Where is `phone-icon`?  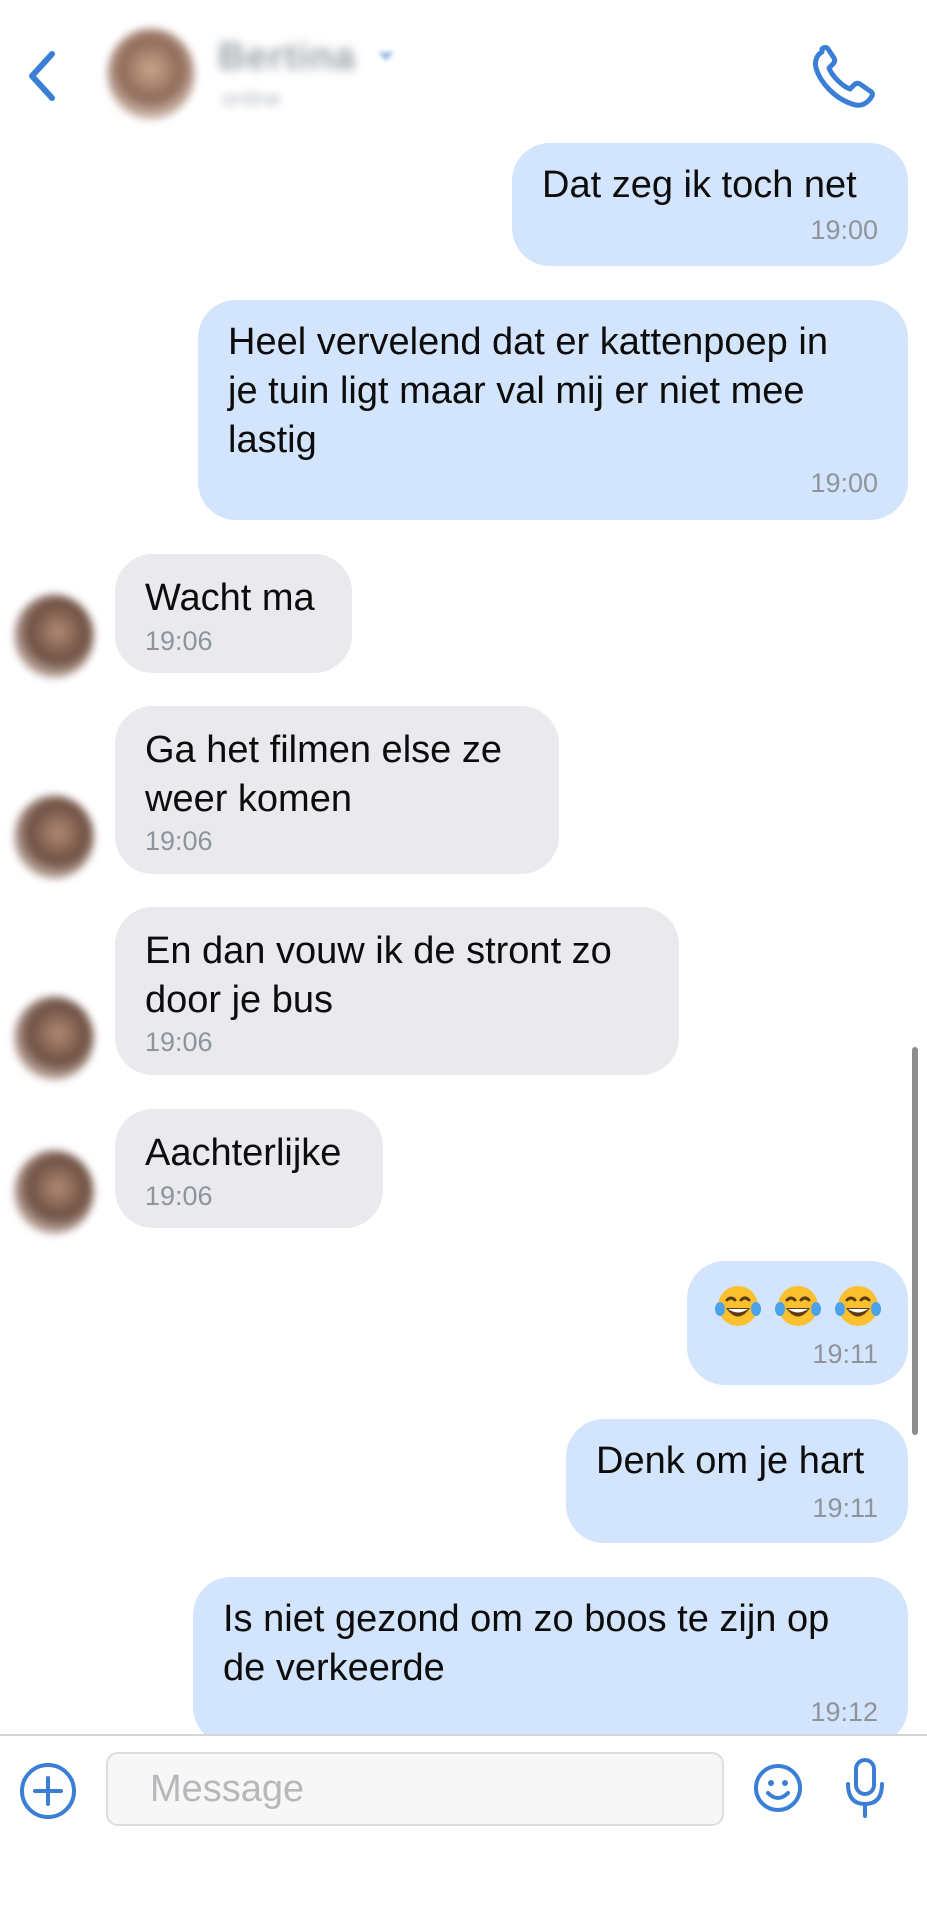 phone-icon is located at coordinates (846, 78).